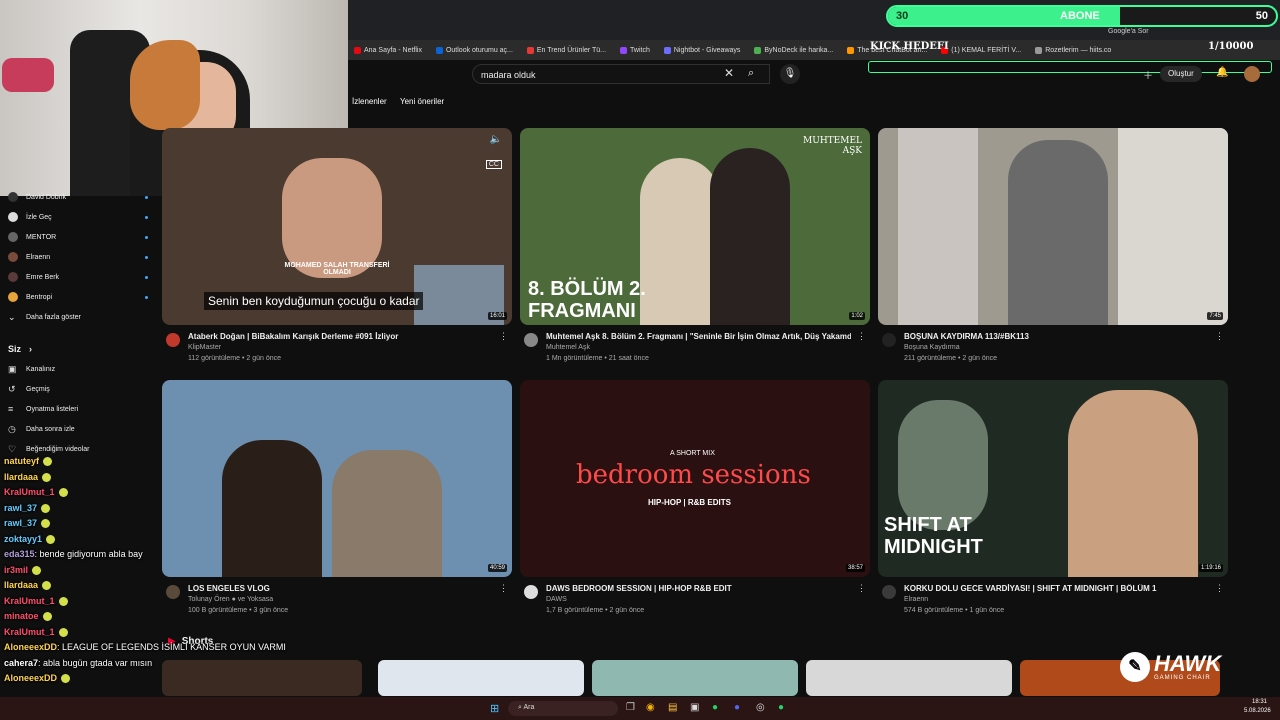 This screenshot has width=1280, height=720. I want to click on sidebar-show-more: ⌄ Daha fazla göster, so click(78, 317).